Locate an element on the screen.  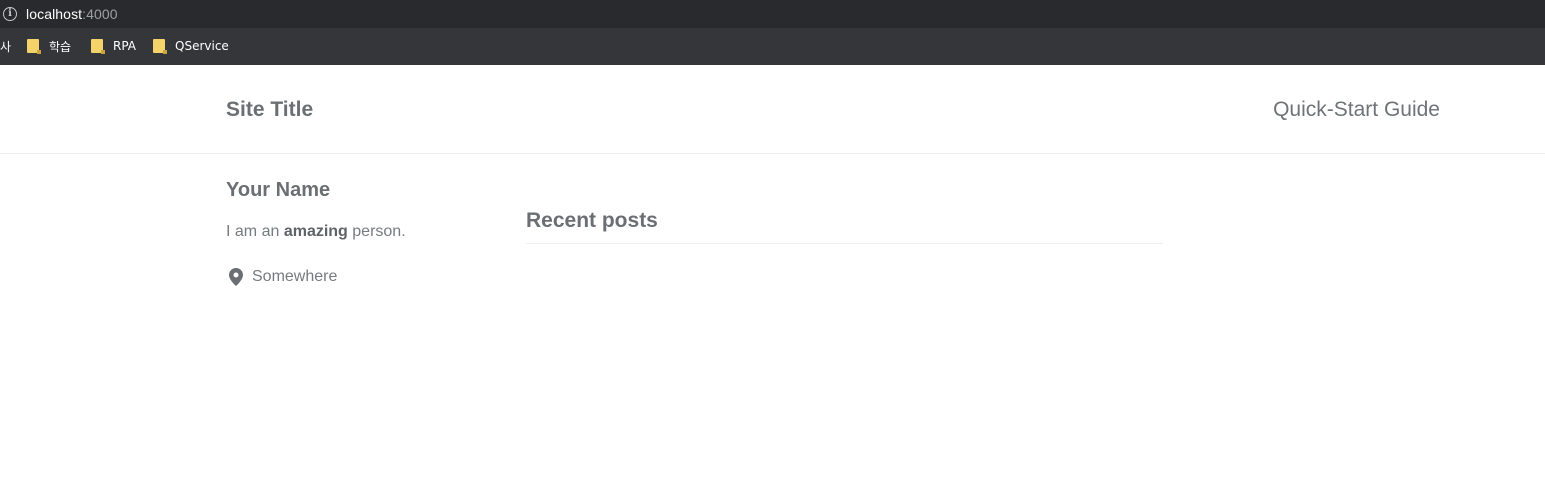
bookmark-label: QService is located at coordinates (202, 46).